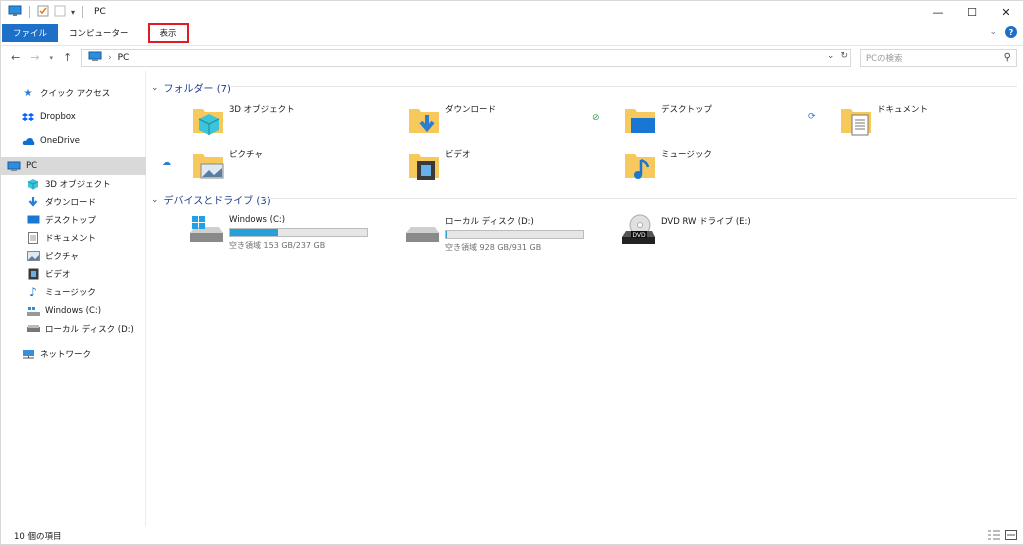 Image resolution: width=1024 pixels, height=545 pixels. What do you see at coordinates (60, 12) in the screenshot?
I see `new-folder-icon` at bounding box center [60, 12].